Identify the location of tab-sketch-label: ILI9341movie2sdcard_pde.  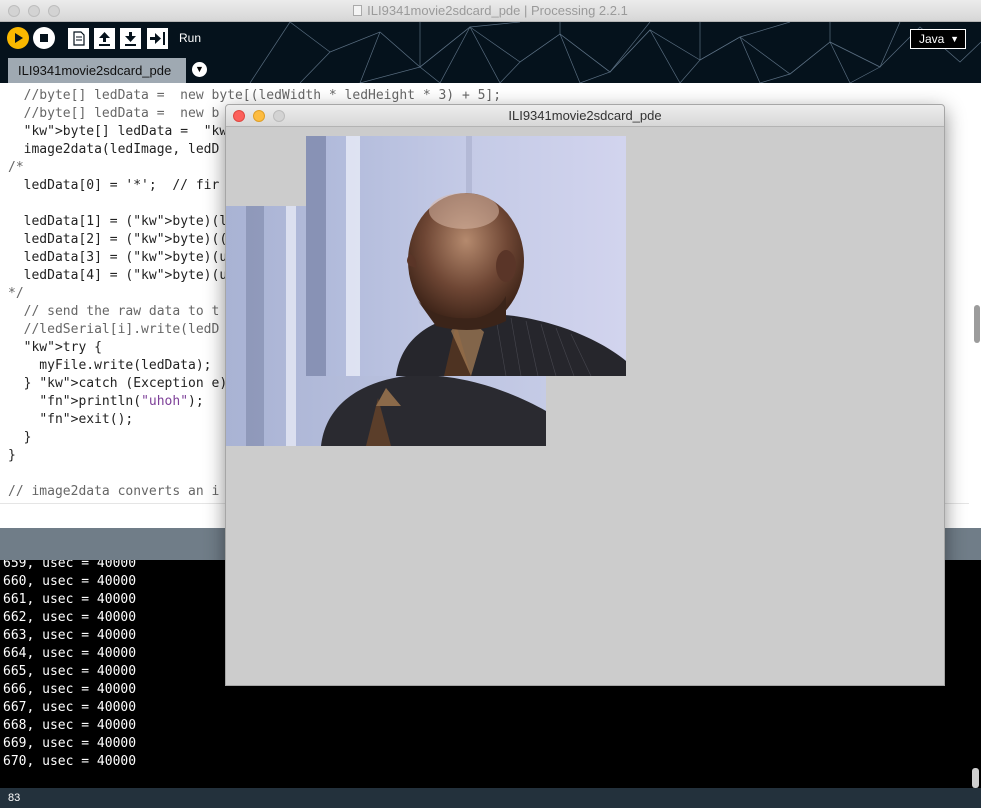
(95, 70).